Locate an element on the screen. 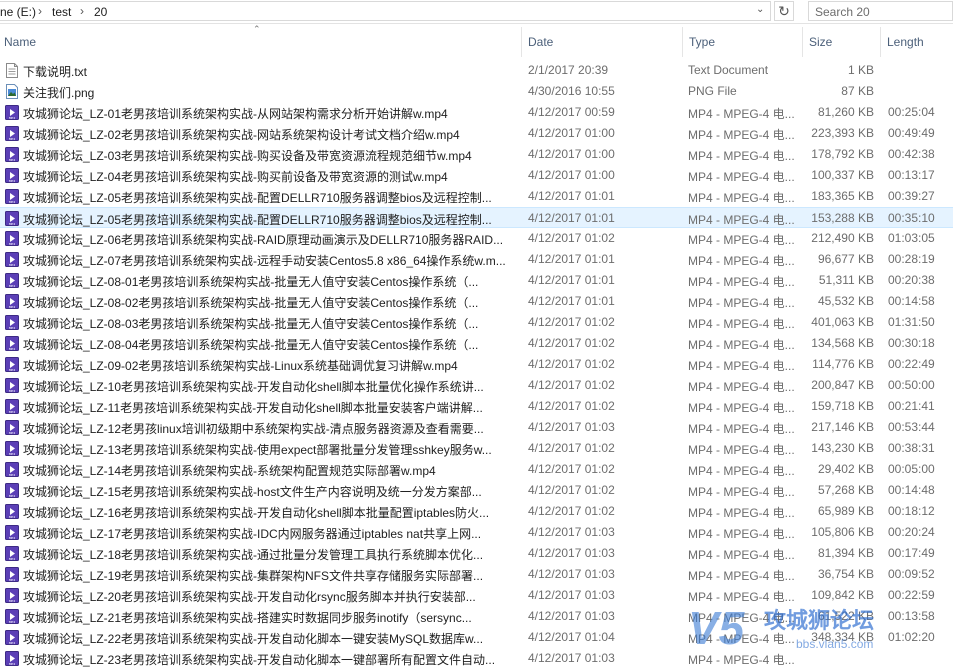 The width and height of the screenshot is (953, 669). refresh-button: ↻ is located at coordinates (784, 11).